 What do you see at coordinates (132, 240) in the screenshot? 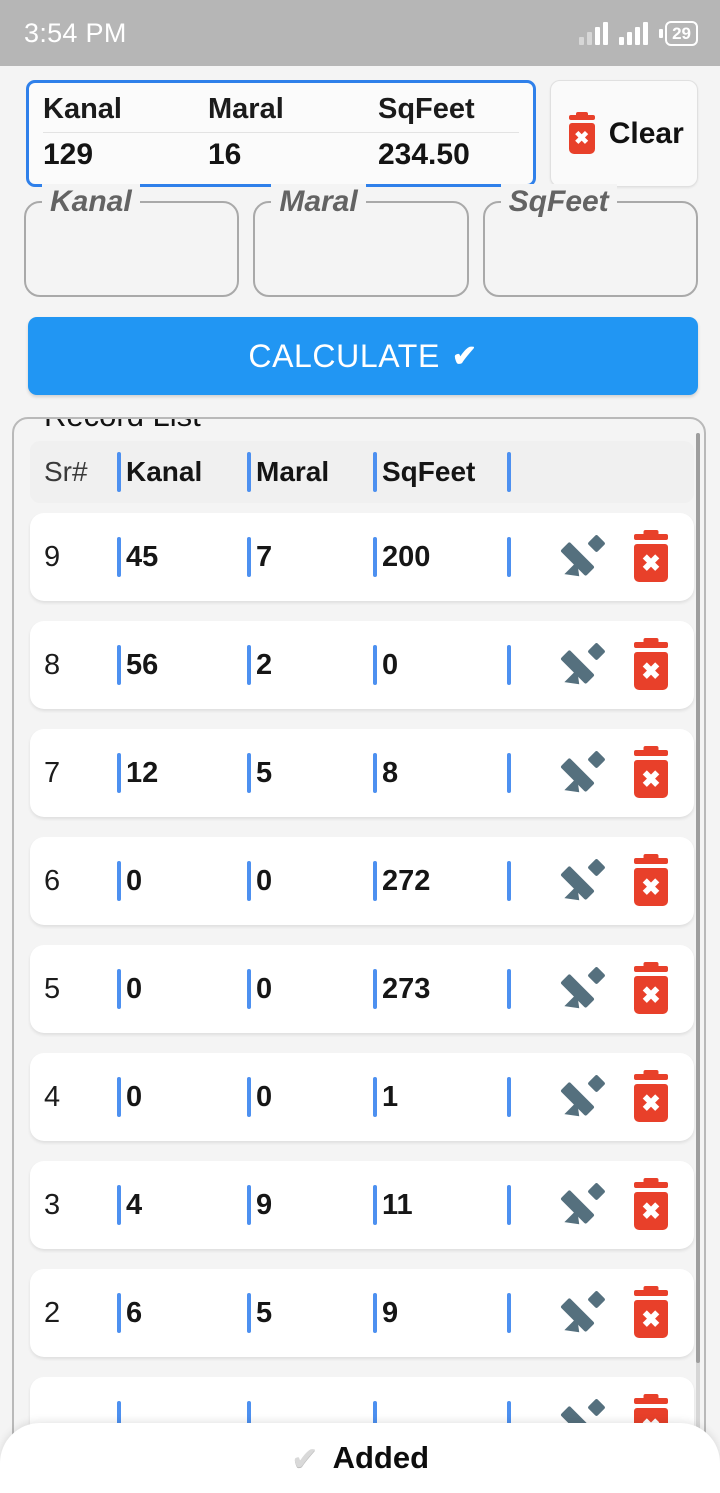
I see `kanal-field: Kanal` at bounding box center [132, 240].